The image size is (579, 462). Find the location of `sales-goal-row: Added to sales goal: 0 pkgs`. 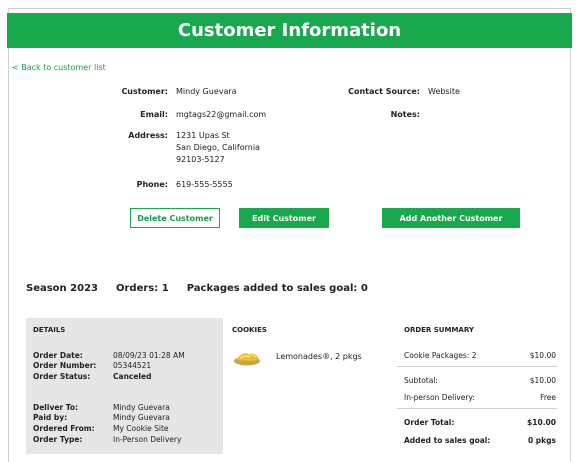

sales-goal-row: Added to sales goal: 0 pkgs is located at coordinates (480, 440).